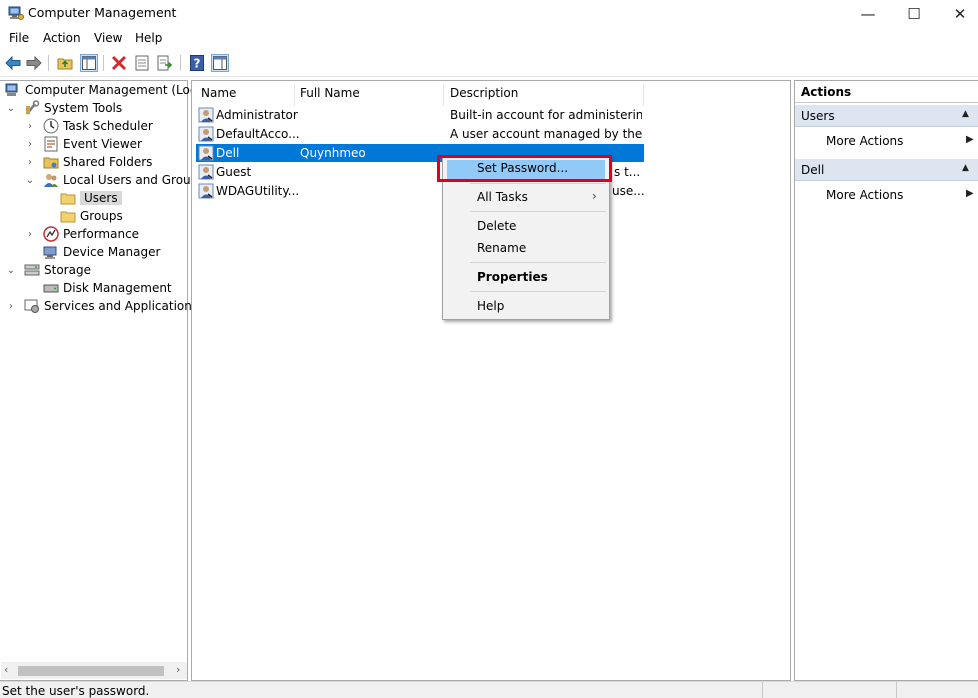 The image size is (978, 698). Describe the element at coordinates (512, 277) in the screenshot. I see `menu-item-properties: Properties` at that location.